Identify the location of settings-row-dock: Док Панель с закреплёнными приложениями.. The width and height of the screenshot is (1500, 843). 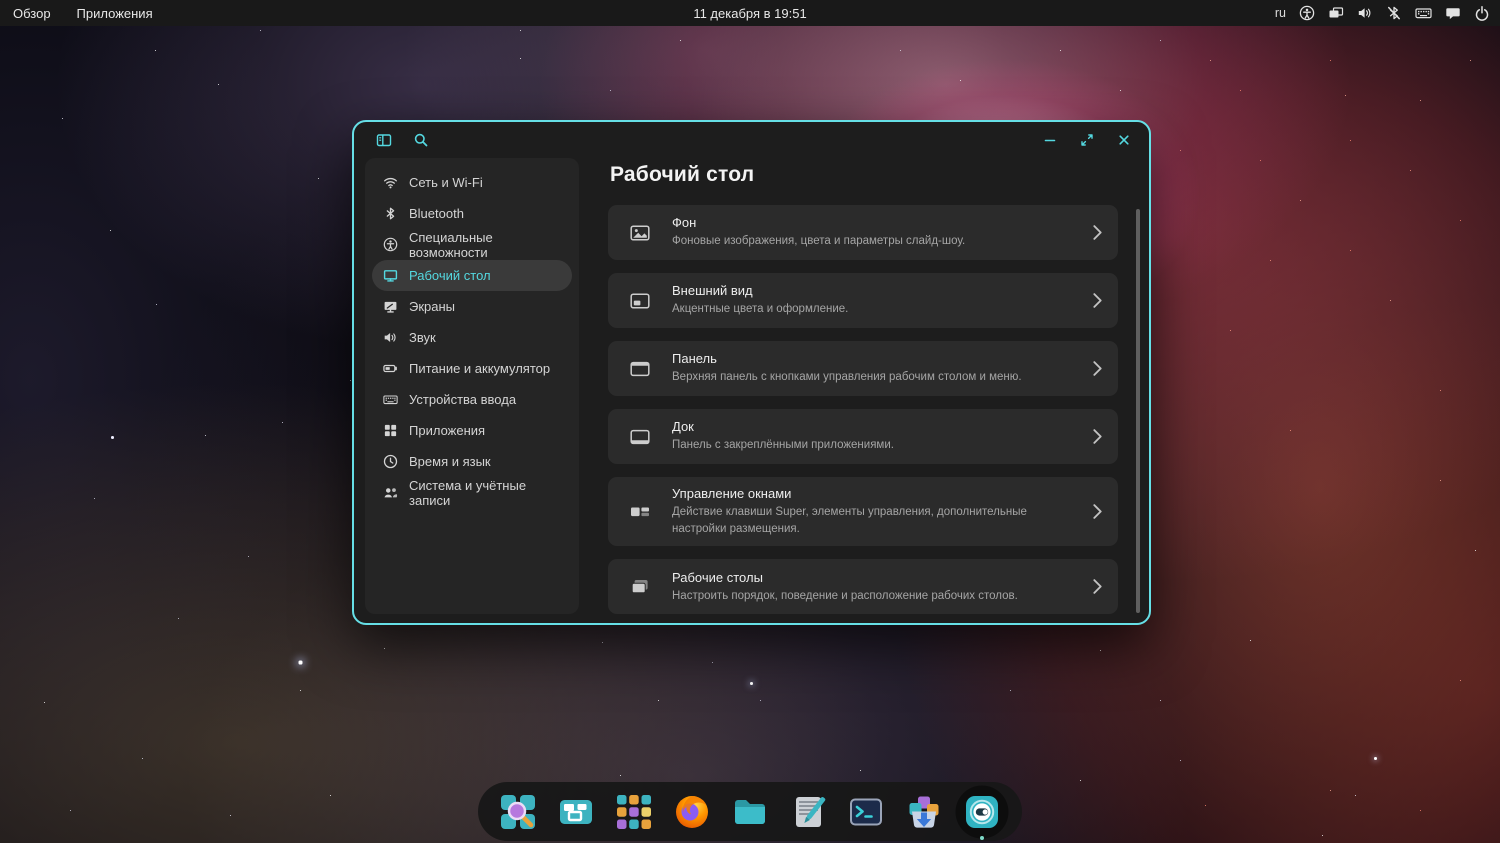
(863, 436).